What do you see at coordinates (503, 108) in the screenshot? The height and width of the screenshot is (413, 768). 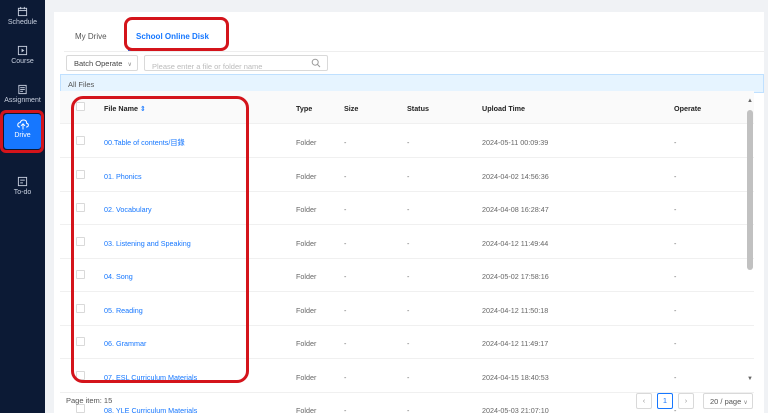 I see `column-header-upload-time: Upload Time` at bounding box center [503, 108].